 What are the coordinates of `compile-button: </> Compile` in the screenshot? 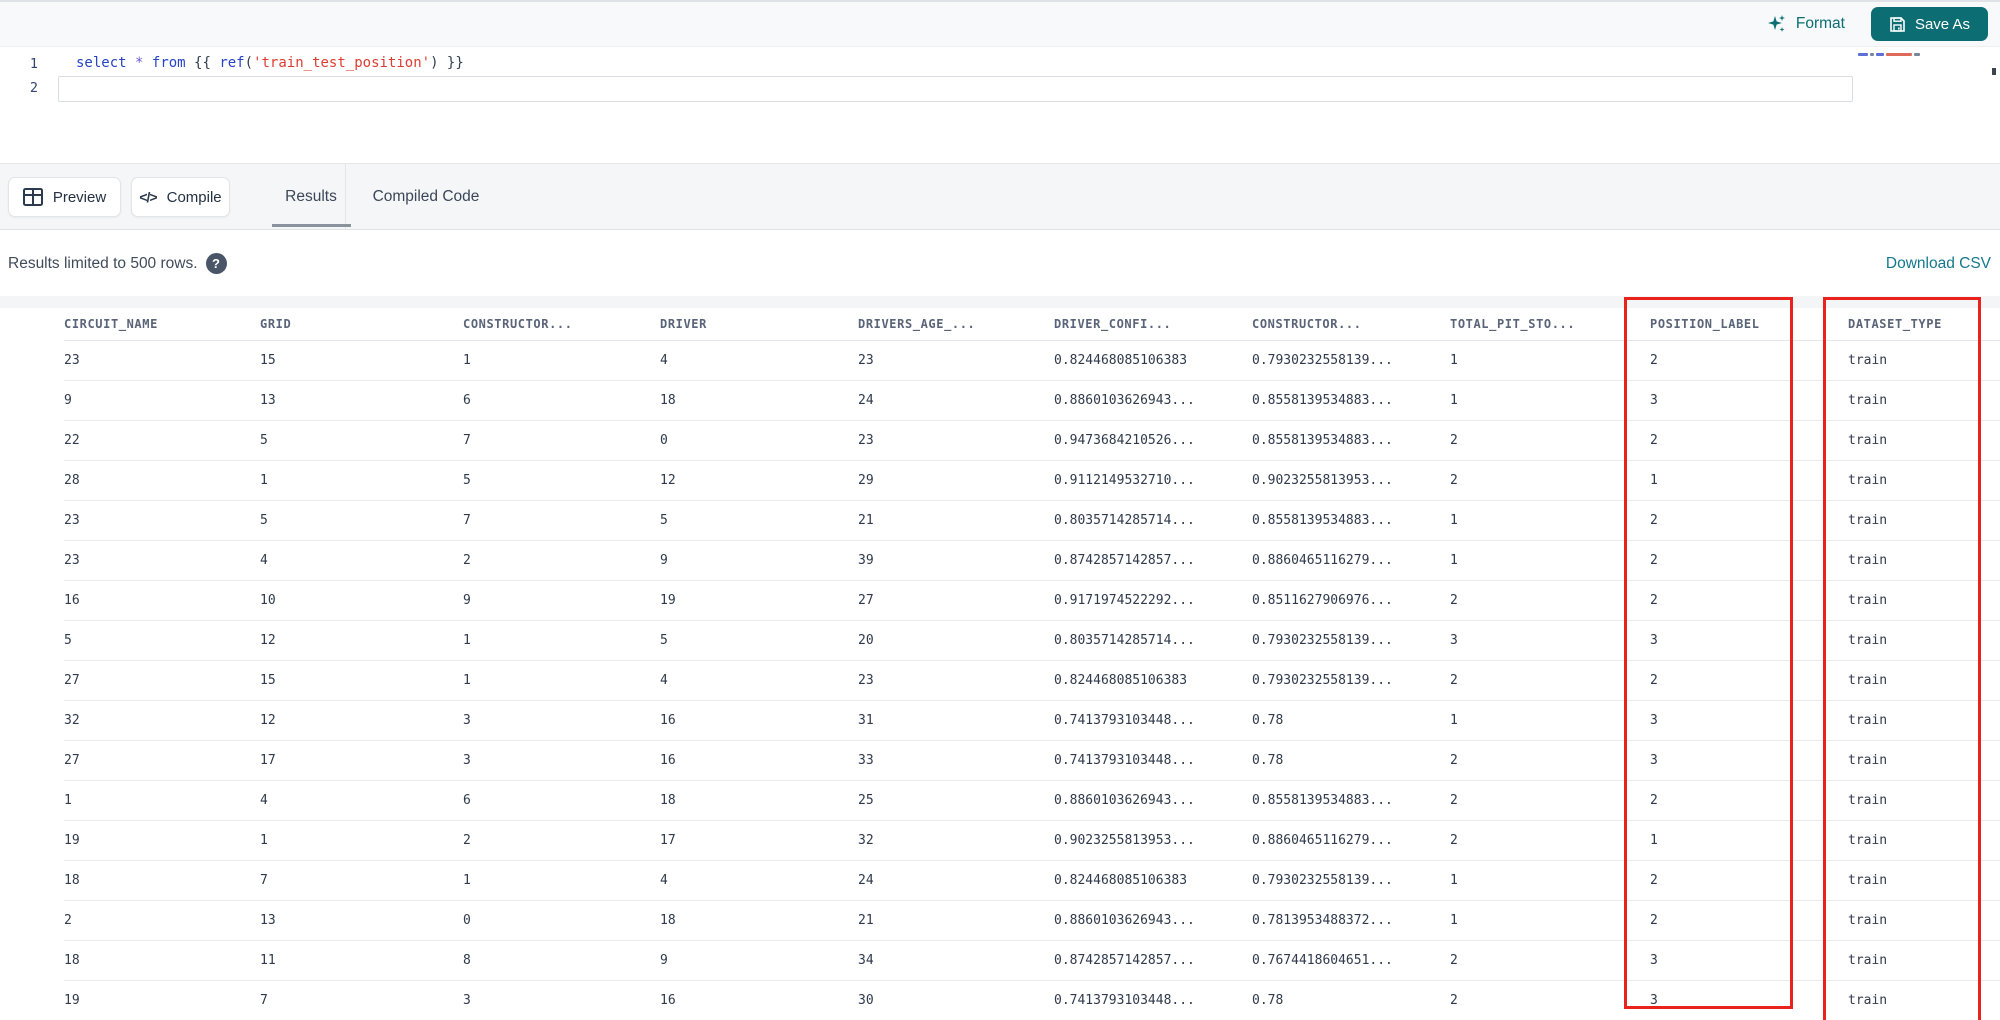 It's located at (180, 197).